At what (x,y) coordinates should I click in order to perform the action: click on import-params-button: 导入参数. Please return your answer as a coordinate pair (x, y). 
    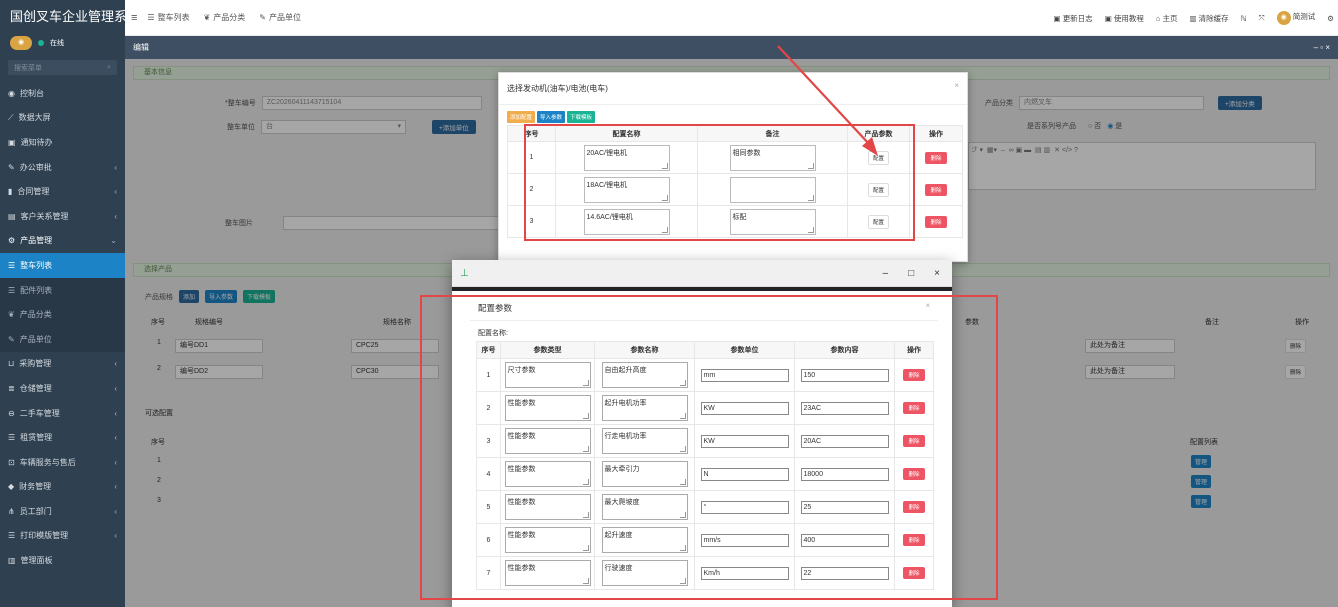
    Looking at the image, I should click on (551, 117).